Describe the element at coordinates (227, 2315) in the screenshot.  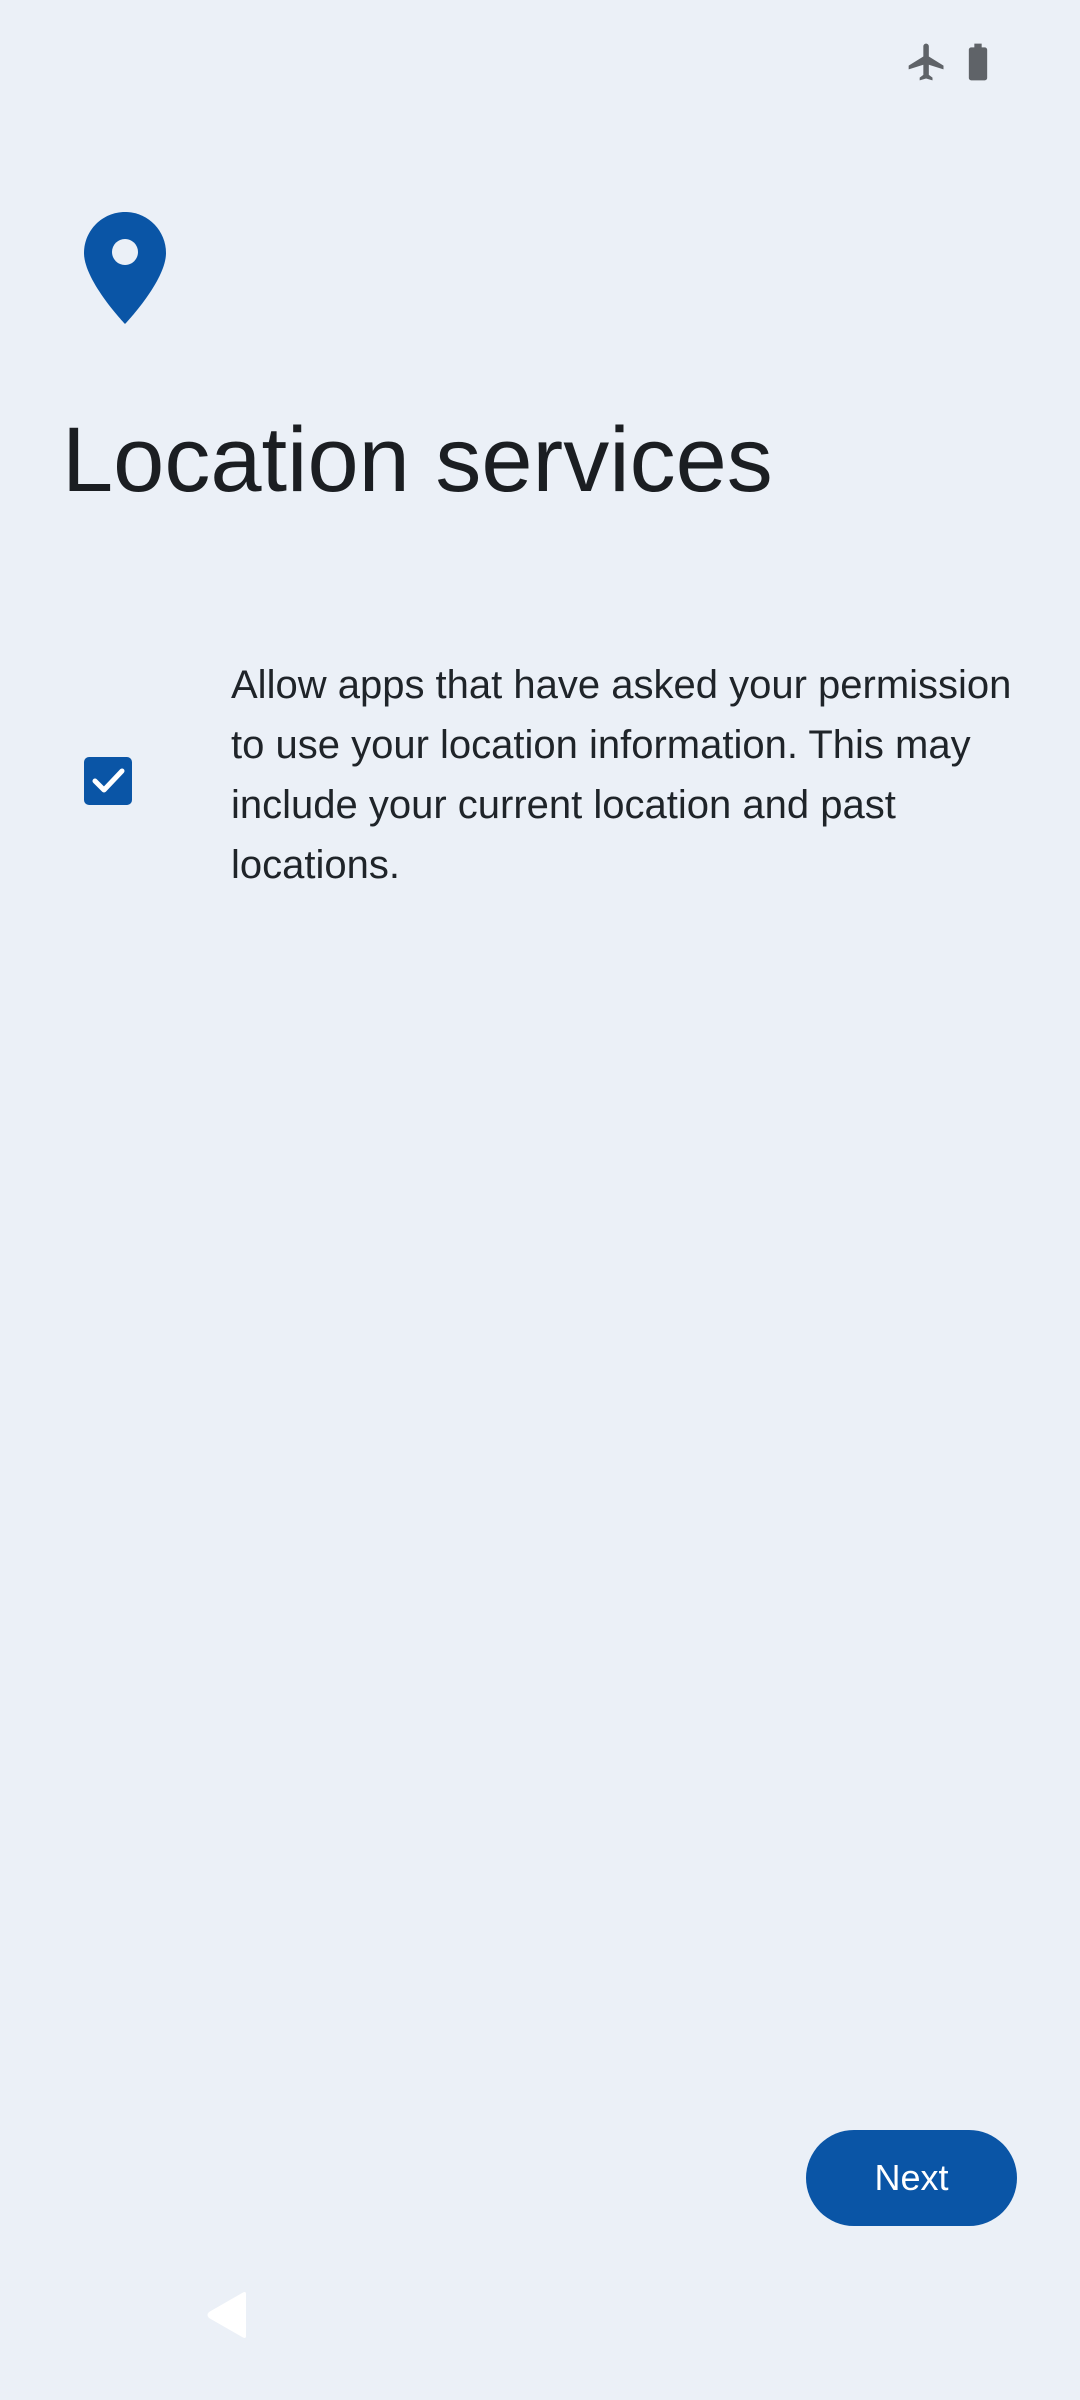
I see `back-icon` at that location.